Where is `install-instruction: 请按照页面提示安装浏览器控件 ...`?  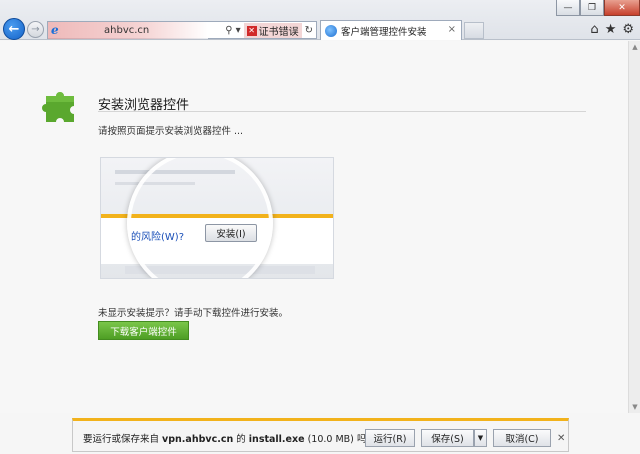 install-instruction: 请按照页面提示安装浏览器控件 ... is located at coordinates (171, 131).